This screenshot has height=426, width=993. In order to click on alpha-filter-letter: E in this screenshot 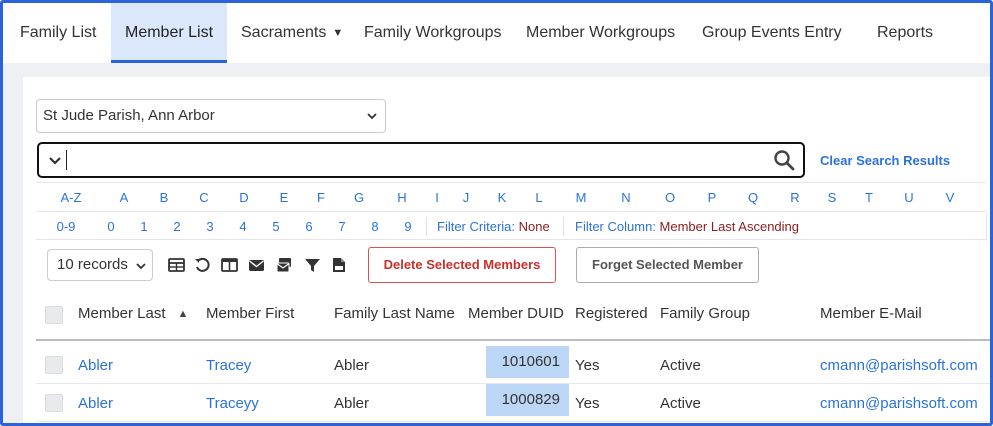, I will do `click(284, 197)`.